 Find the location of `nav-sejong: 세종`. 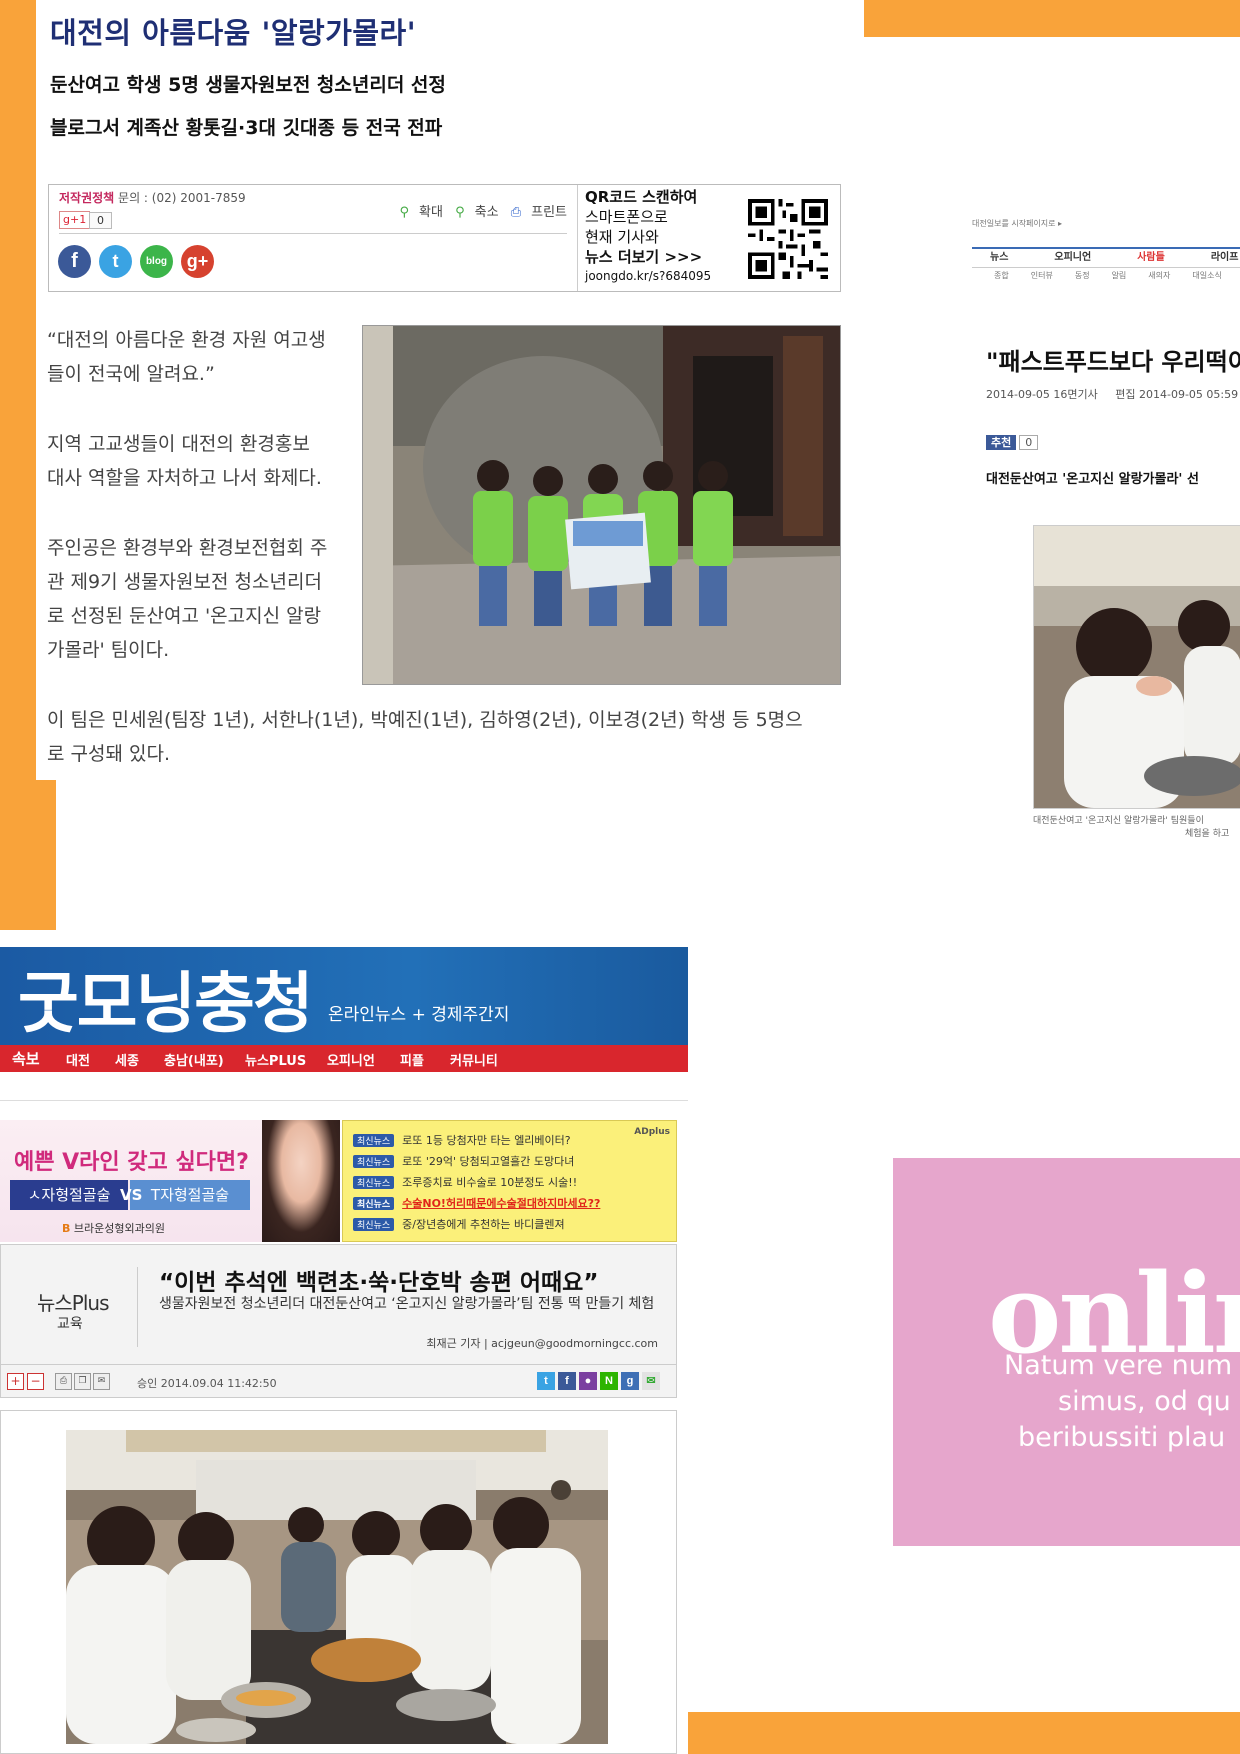

nav-sejong: 세종 is located at coordinates (127, 1059).